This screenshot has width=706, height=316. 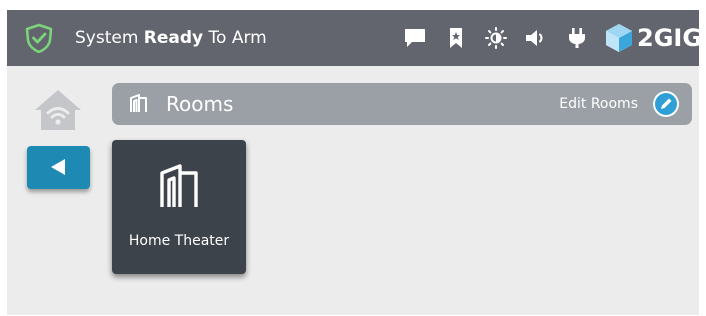 I want to click on back-arrow-icon, so click(x=58, y=167).